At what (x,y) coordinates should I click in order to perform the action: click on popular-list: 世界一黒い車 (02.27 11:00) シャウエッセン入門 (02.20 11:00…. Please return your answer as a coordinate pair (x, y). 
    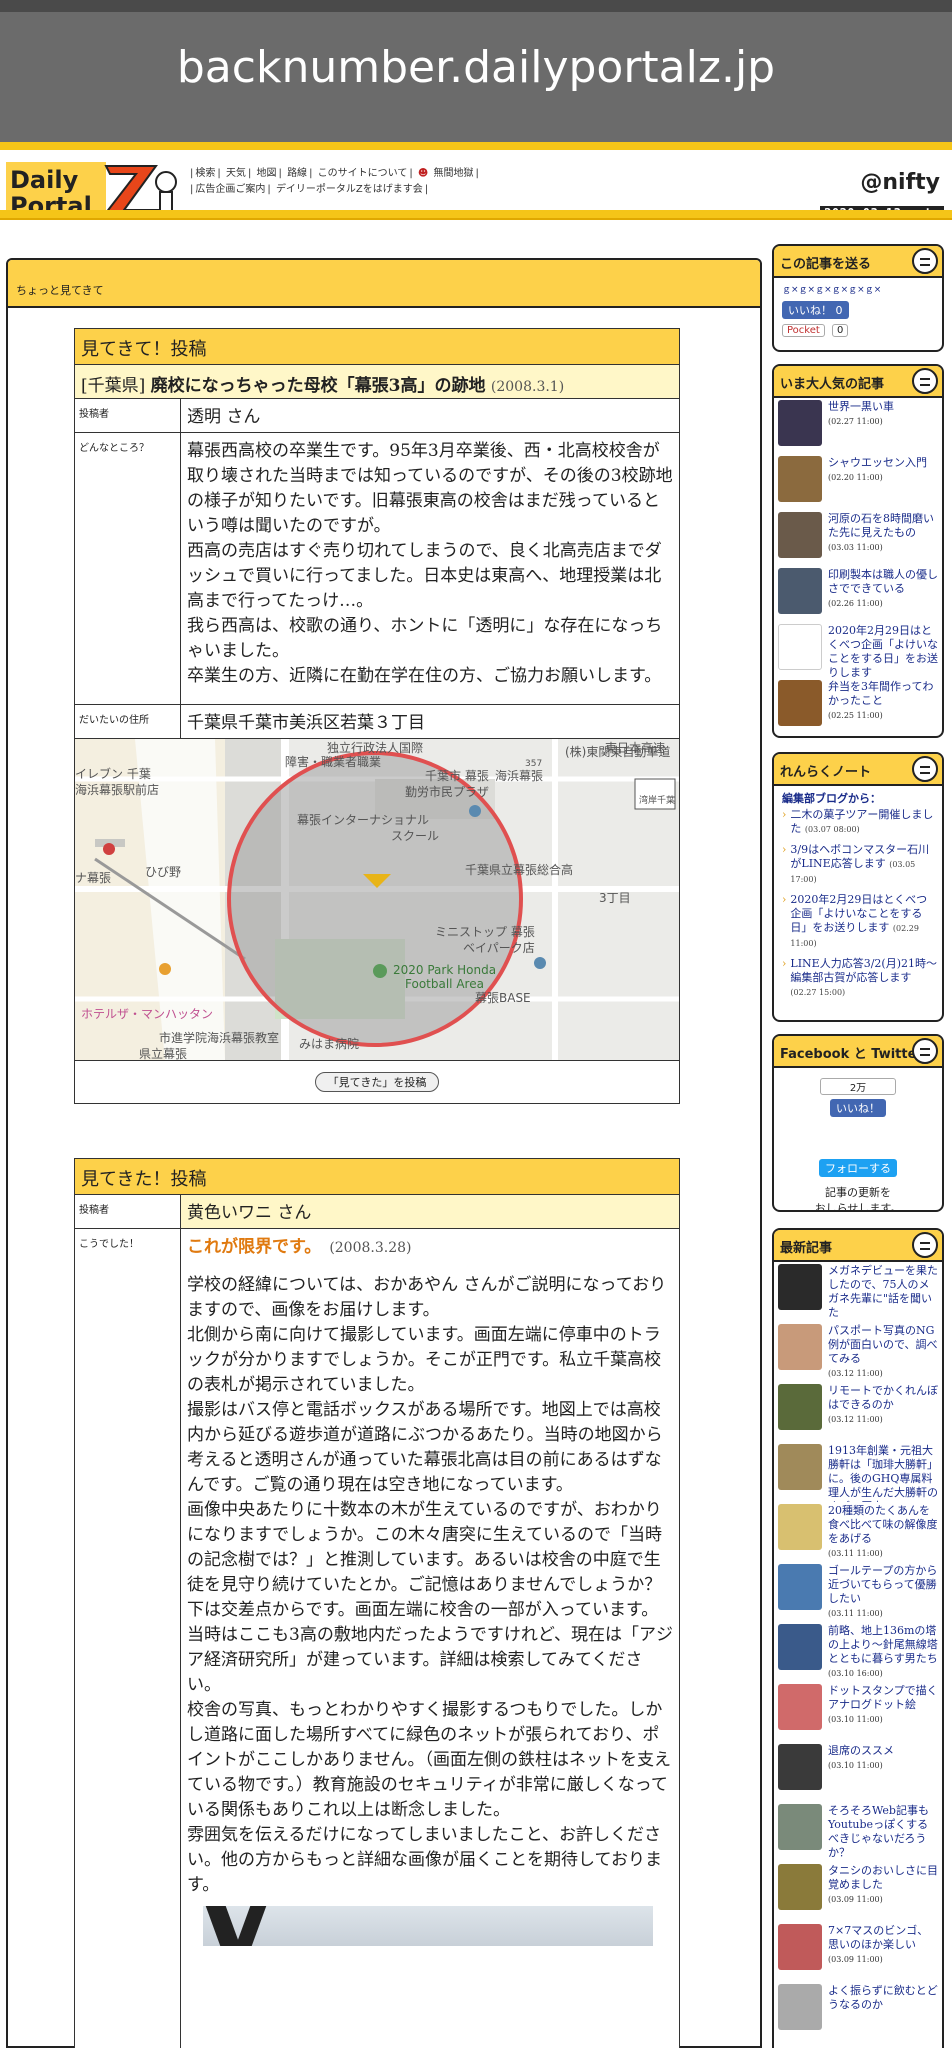
    Looking at the image, I should click on (858, 566).